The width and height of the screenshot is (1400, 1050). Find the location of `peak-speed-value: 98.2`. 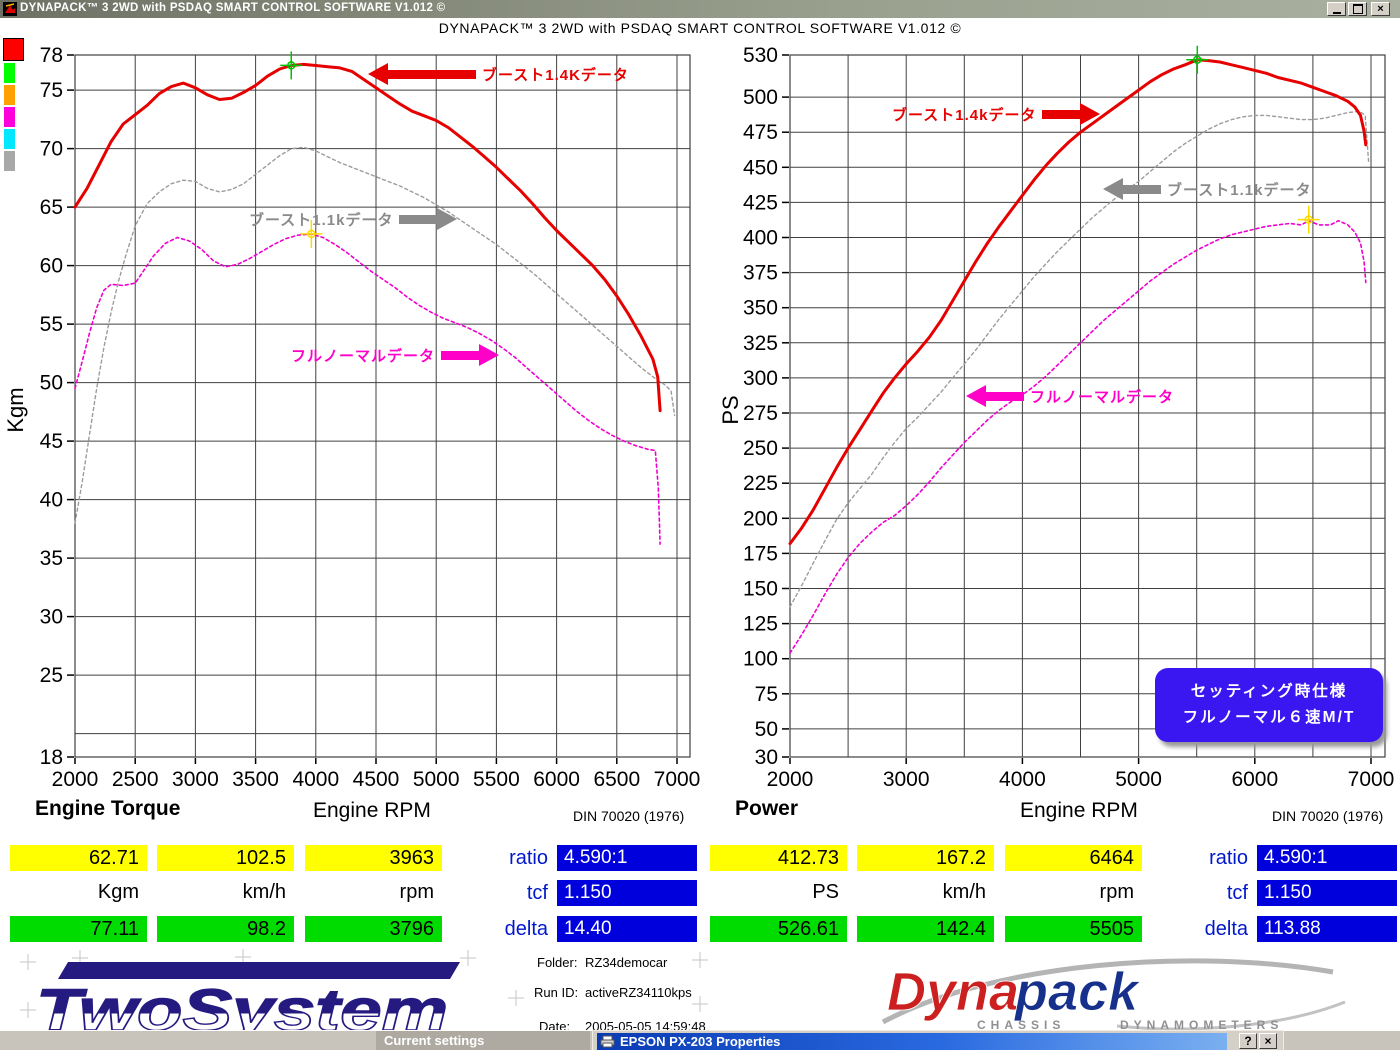

peak-speed-value: 98.2 is located at coordinates (225, 929).